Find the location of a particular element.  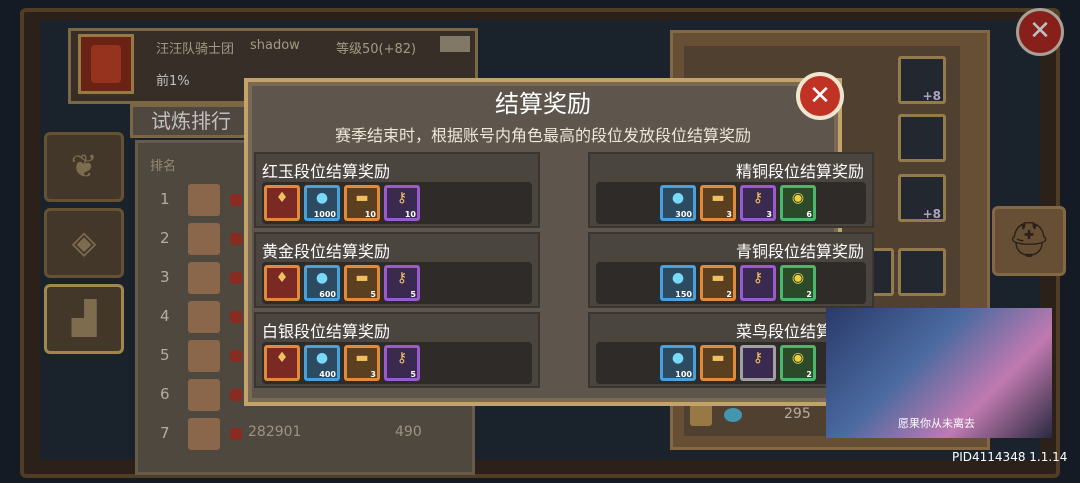

reward-item: ● 600 is located at coordinates (322, 283).